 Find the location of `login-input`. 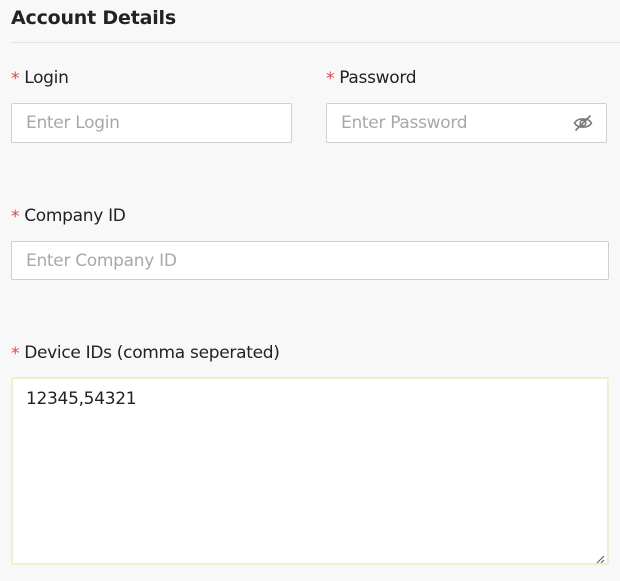

login-input is located at coordinates (151, 123).